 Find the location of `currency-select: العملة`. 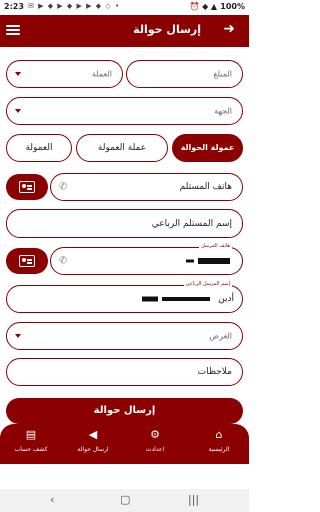

currency-select: العملة is located at coordinates (64, 74).